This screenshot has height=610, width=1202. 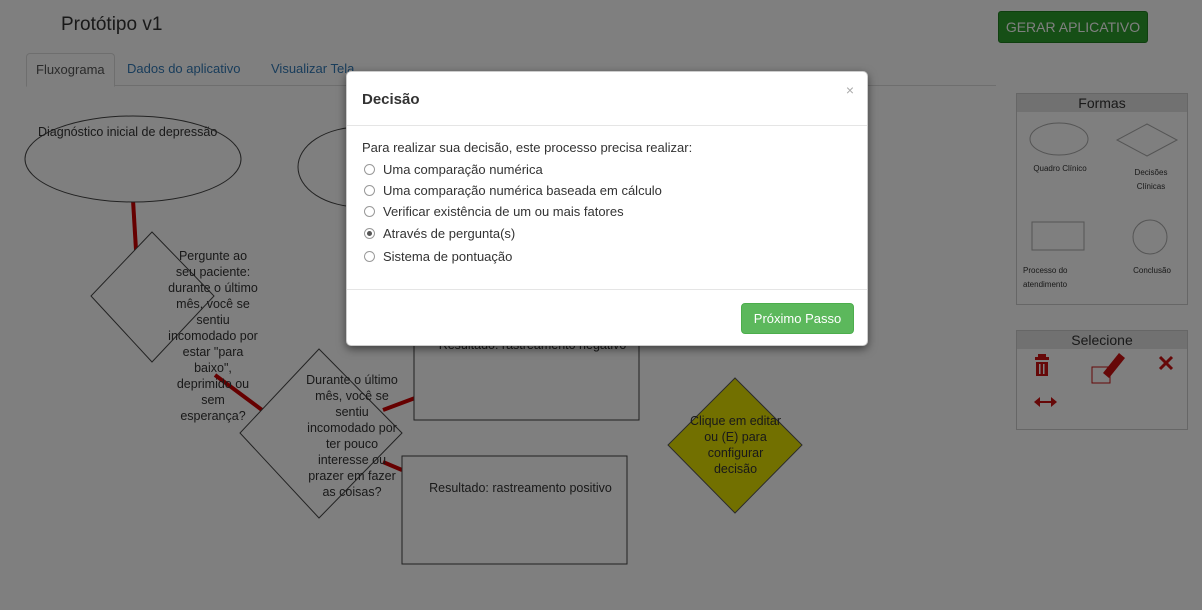 What do you see at coordinates (607, 169) in the screenshot?
I see `option-numeric-comparison: Uma comparação numérica` at bounding box center [607, 169].